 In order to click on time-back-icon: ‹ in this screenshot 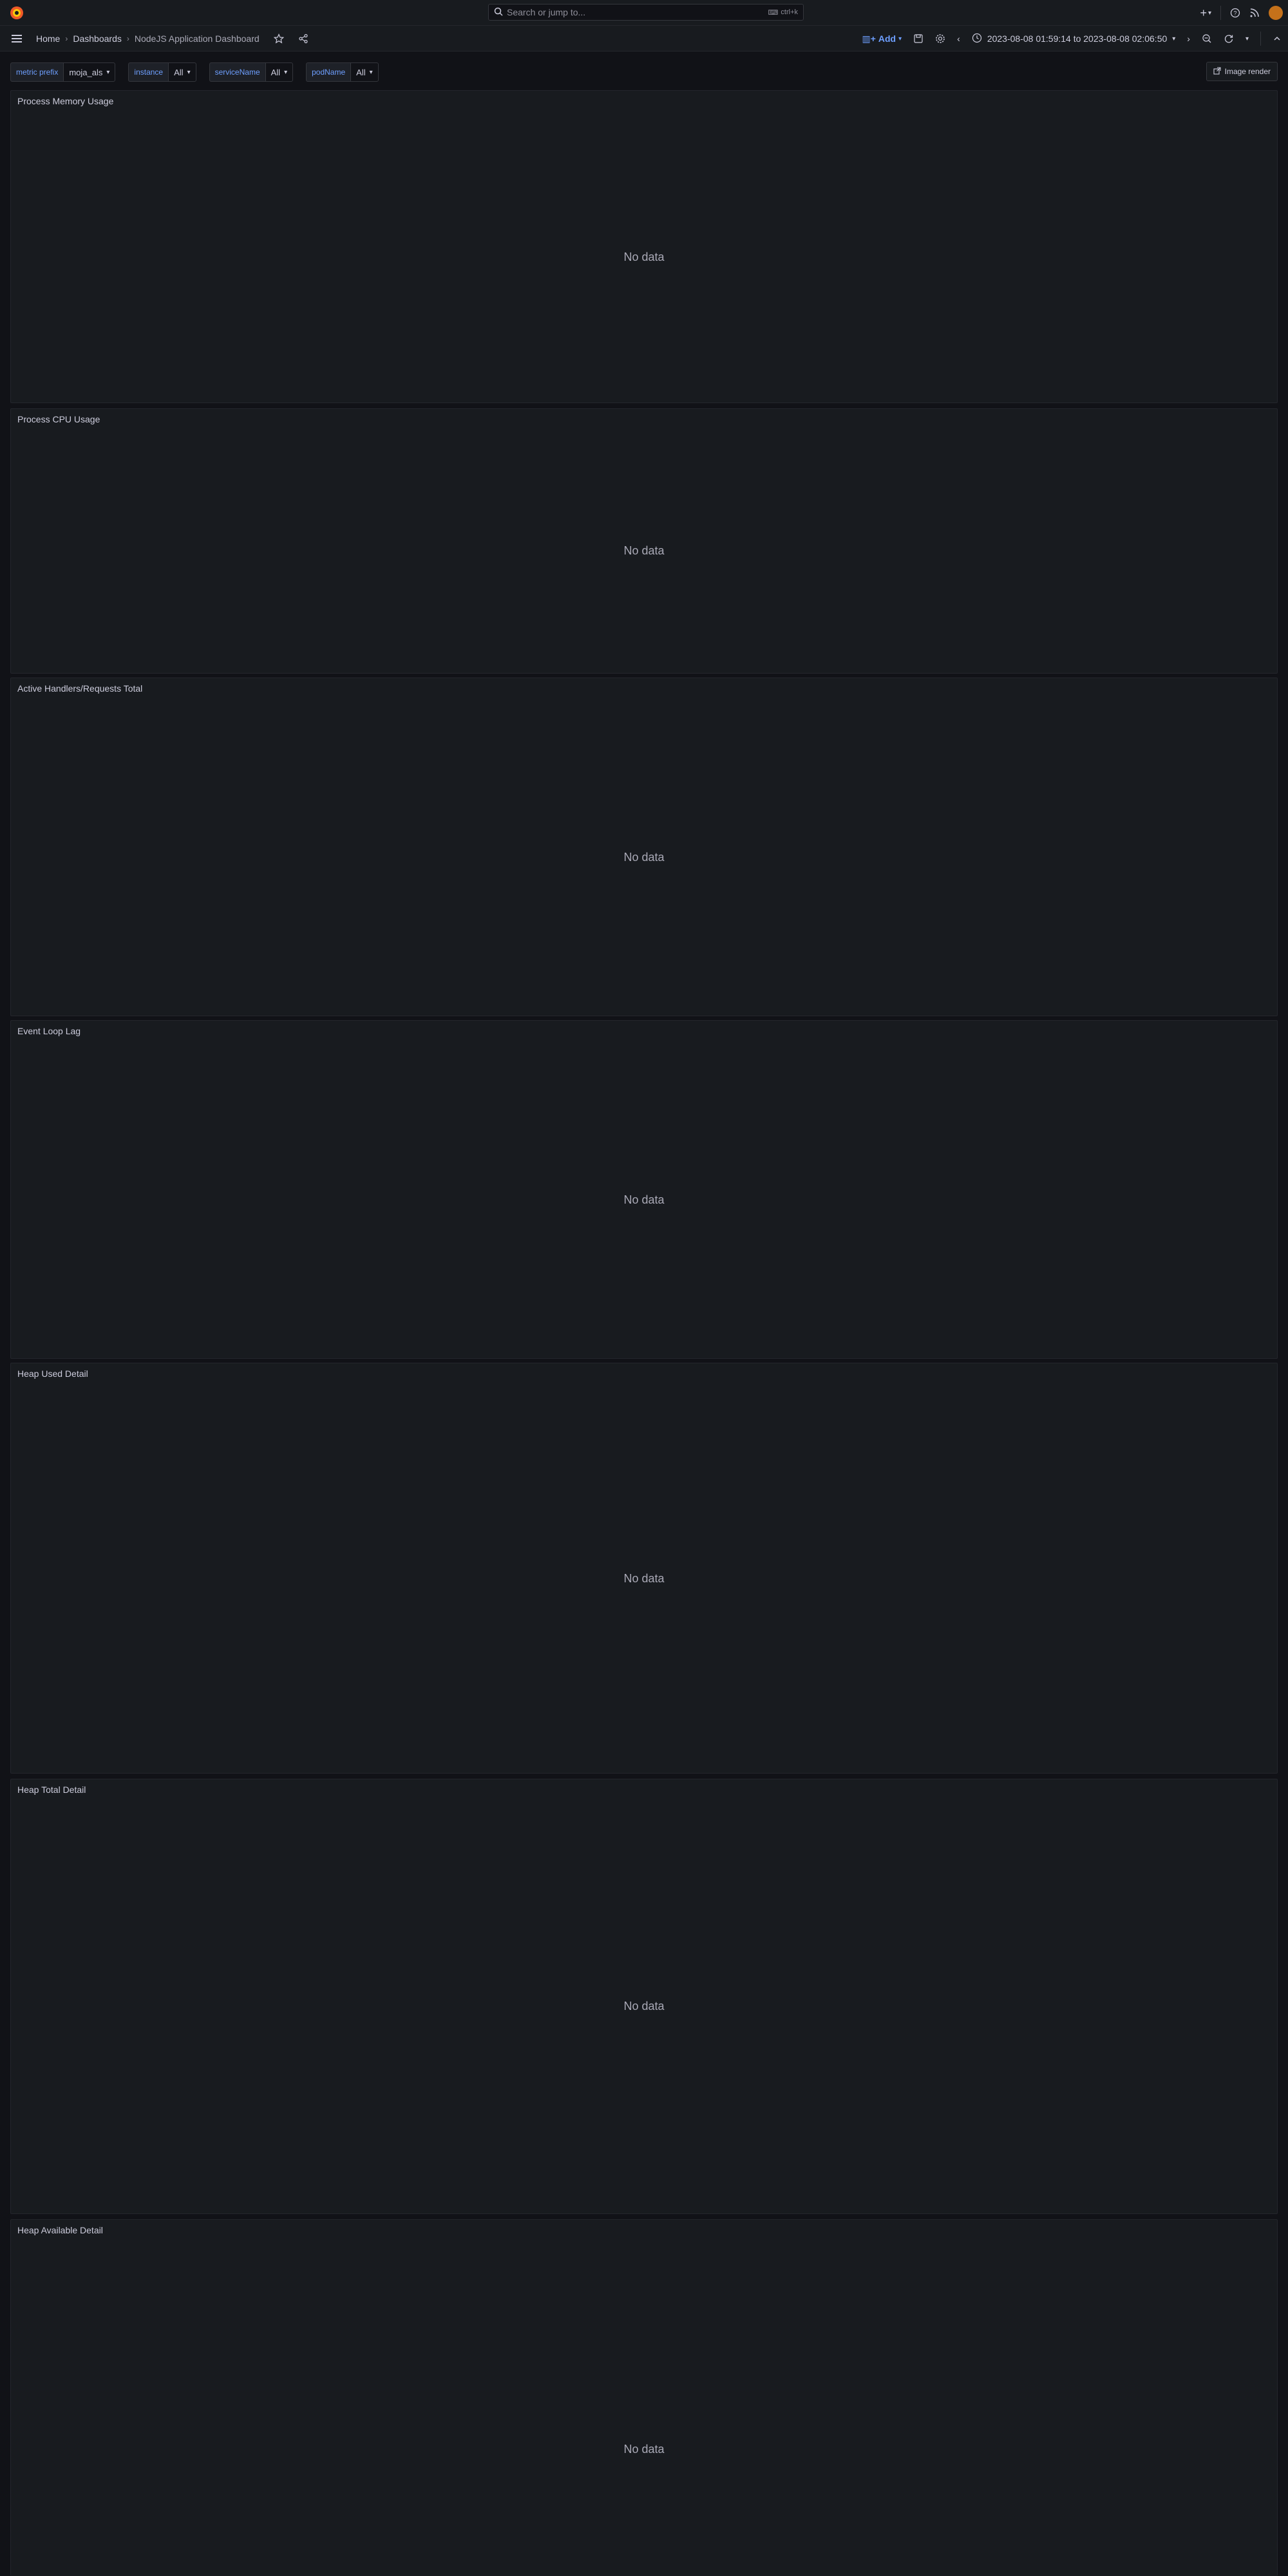, I will do `click(958, 38)`.